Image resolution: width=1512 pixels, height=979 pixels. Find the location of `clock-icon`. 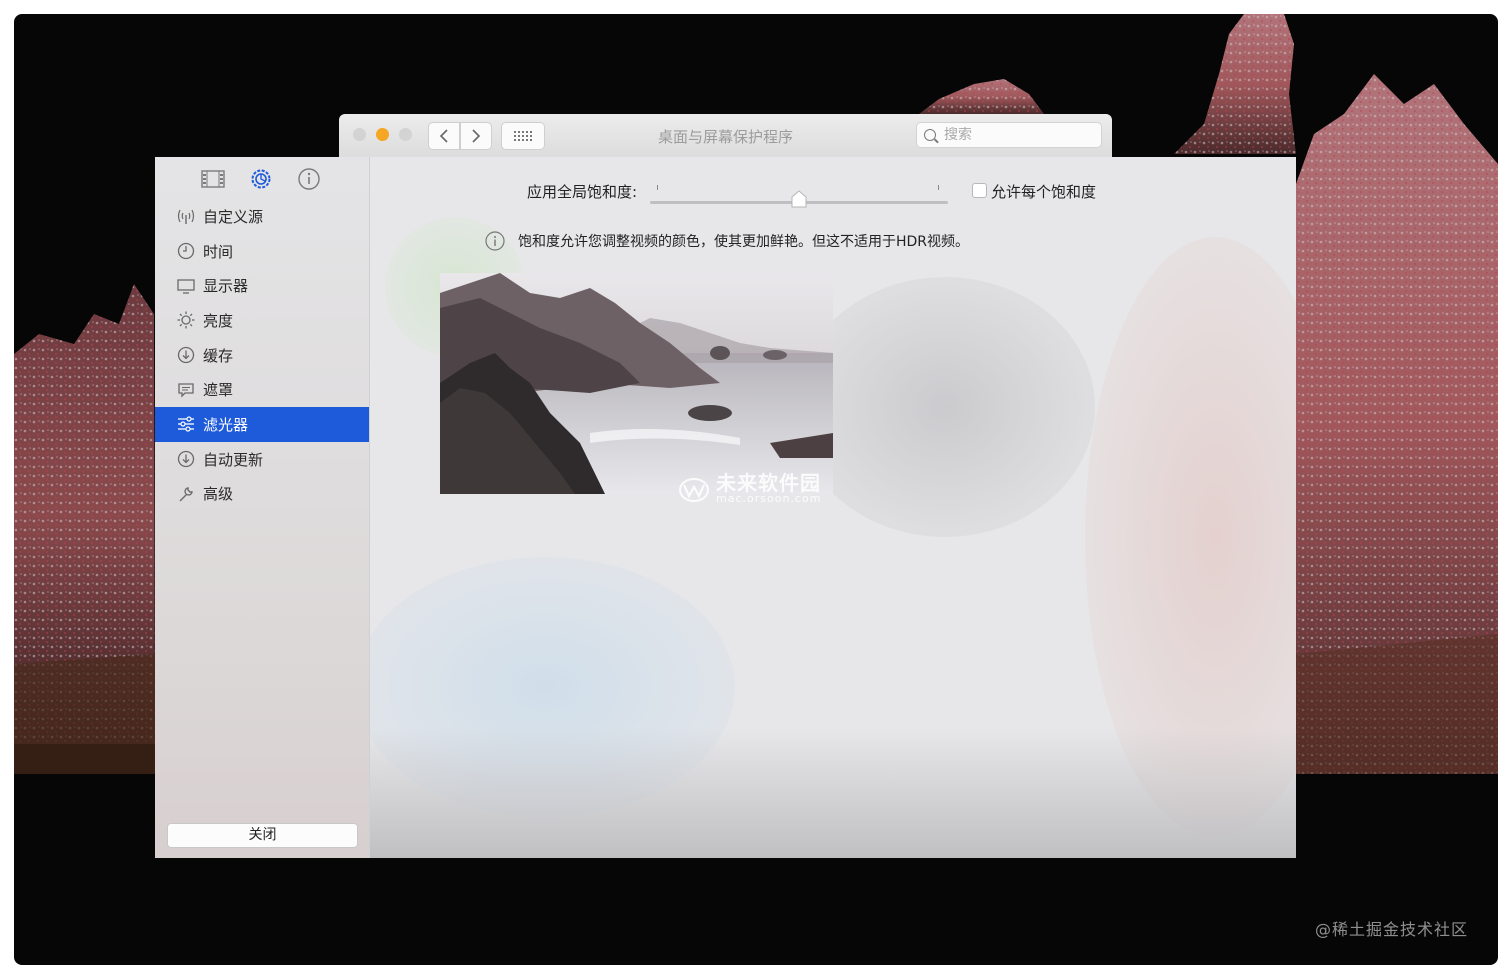

clock-icon is located at coordinates (186, 251).